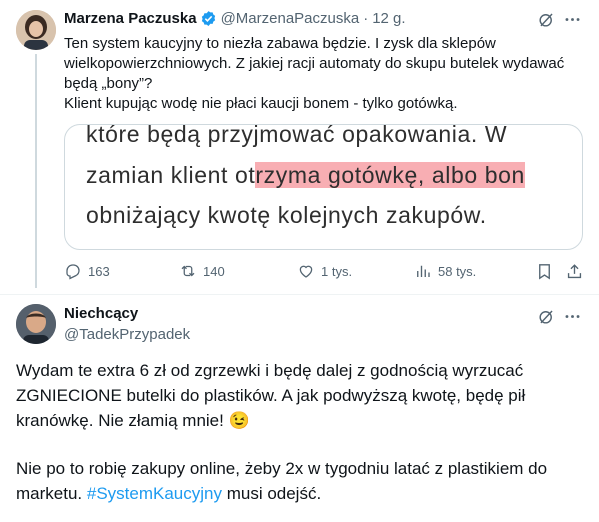  Describe the element at coordinates (423, 271) in the screenshot. I see `views-icon` at that location.